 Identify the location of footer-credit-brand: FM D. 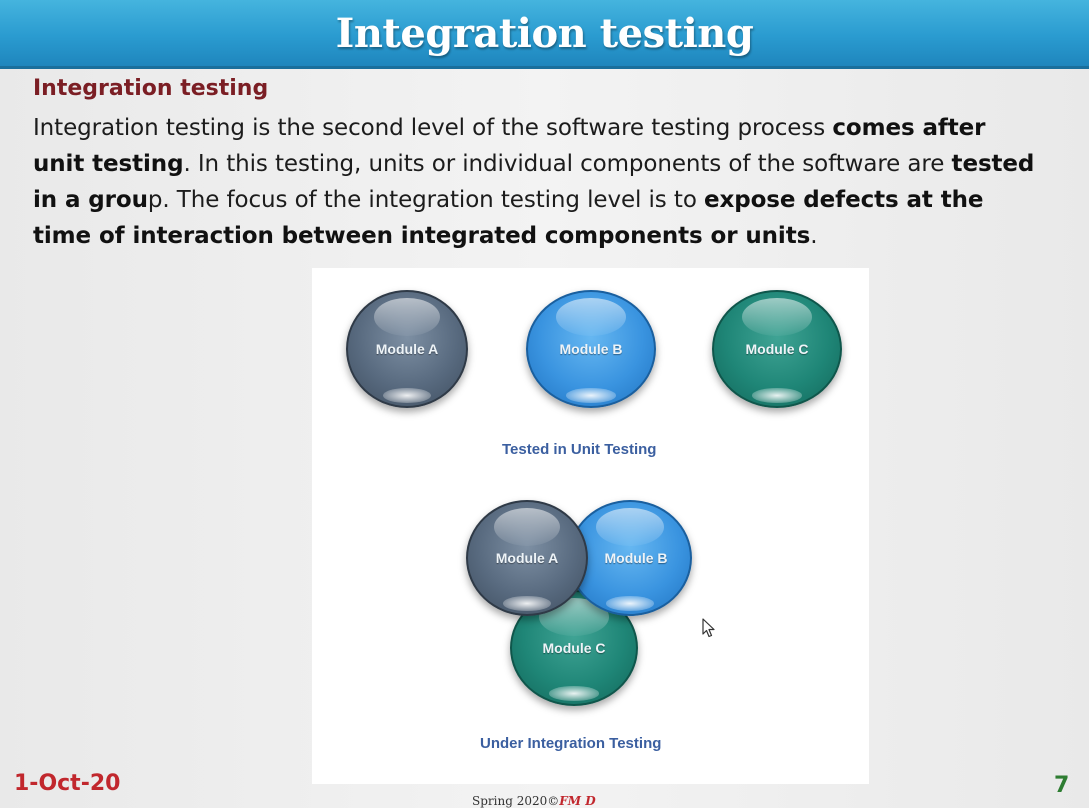
(577, 801).